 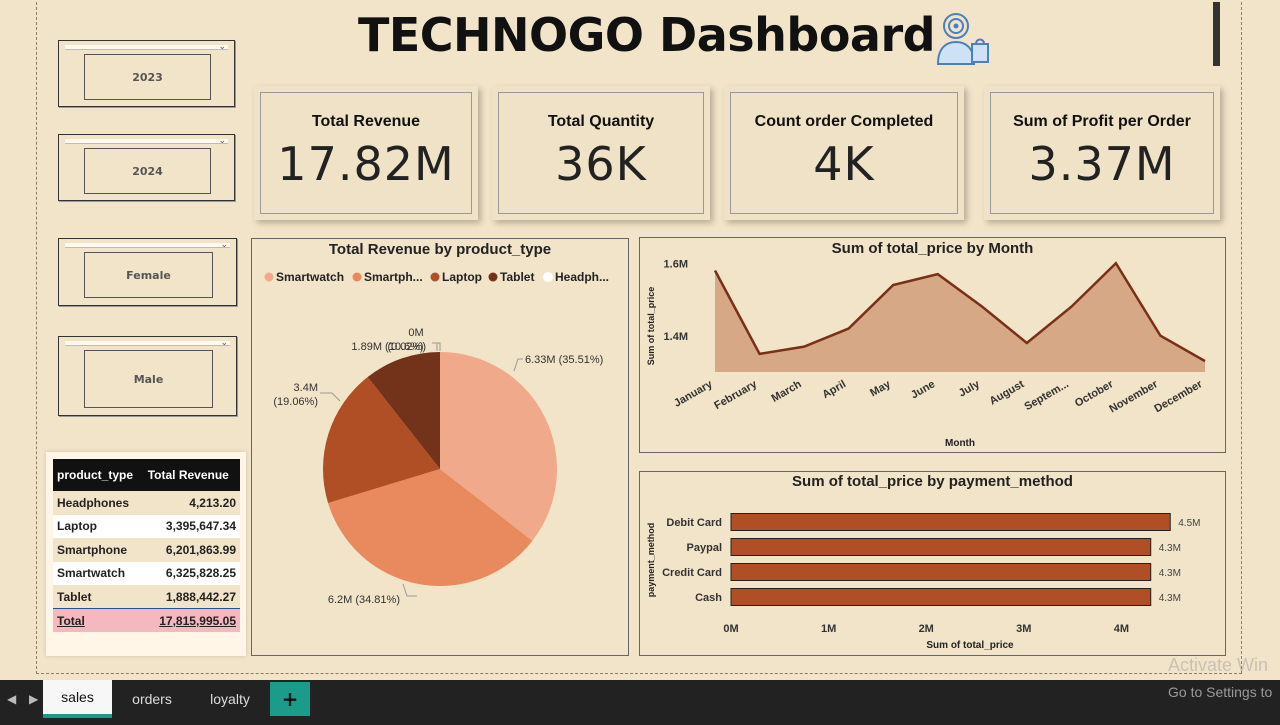 I want to click on add-page-button: +, so click(x=290, y=699).